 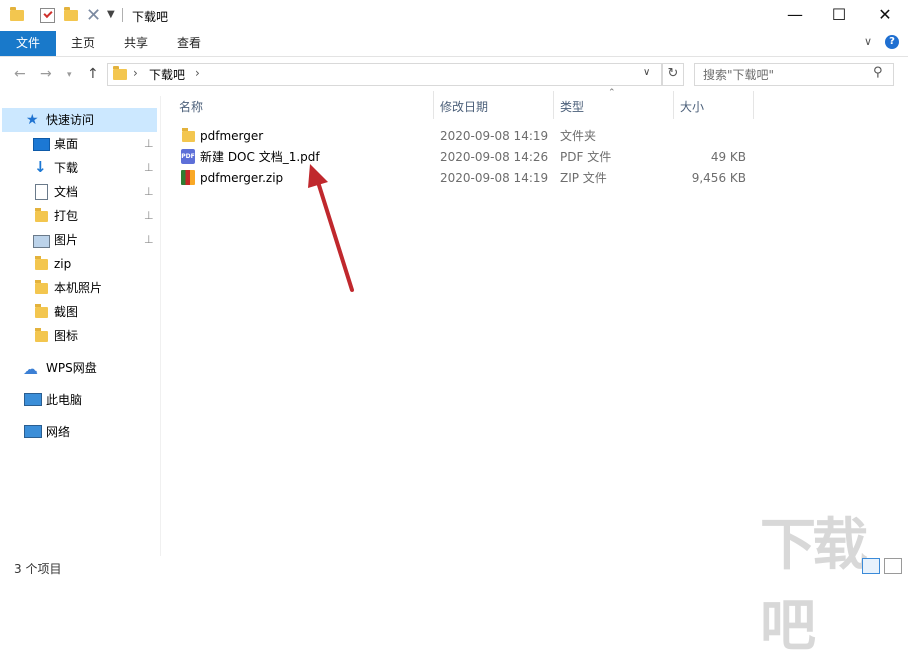 I want to click on file-size, so click(x=713, y=136).